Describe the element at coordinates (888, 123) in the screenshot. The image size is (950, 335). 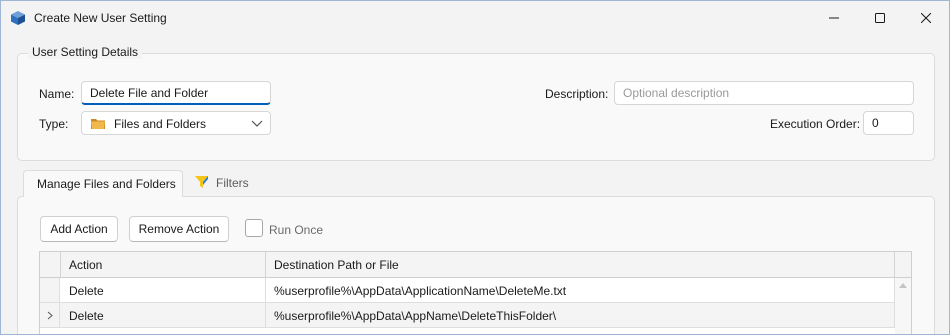
I see `execution-order-field` at that location.